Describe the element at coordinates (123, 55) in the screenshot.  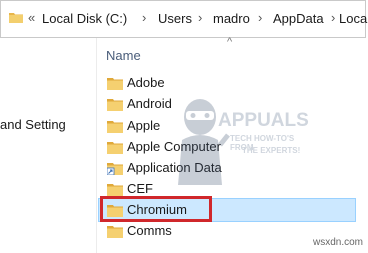
I see `column-header-name: Name` at that location.